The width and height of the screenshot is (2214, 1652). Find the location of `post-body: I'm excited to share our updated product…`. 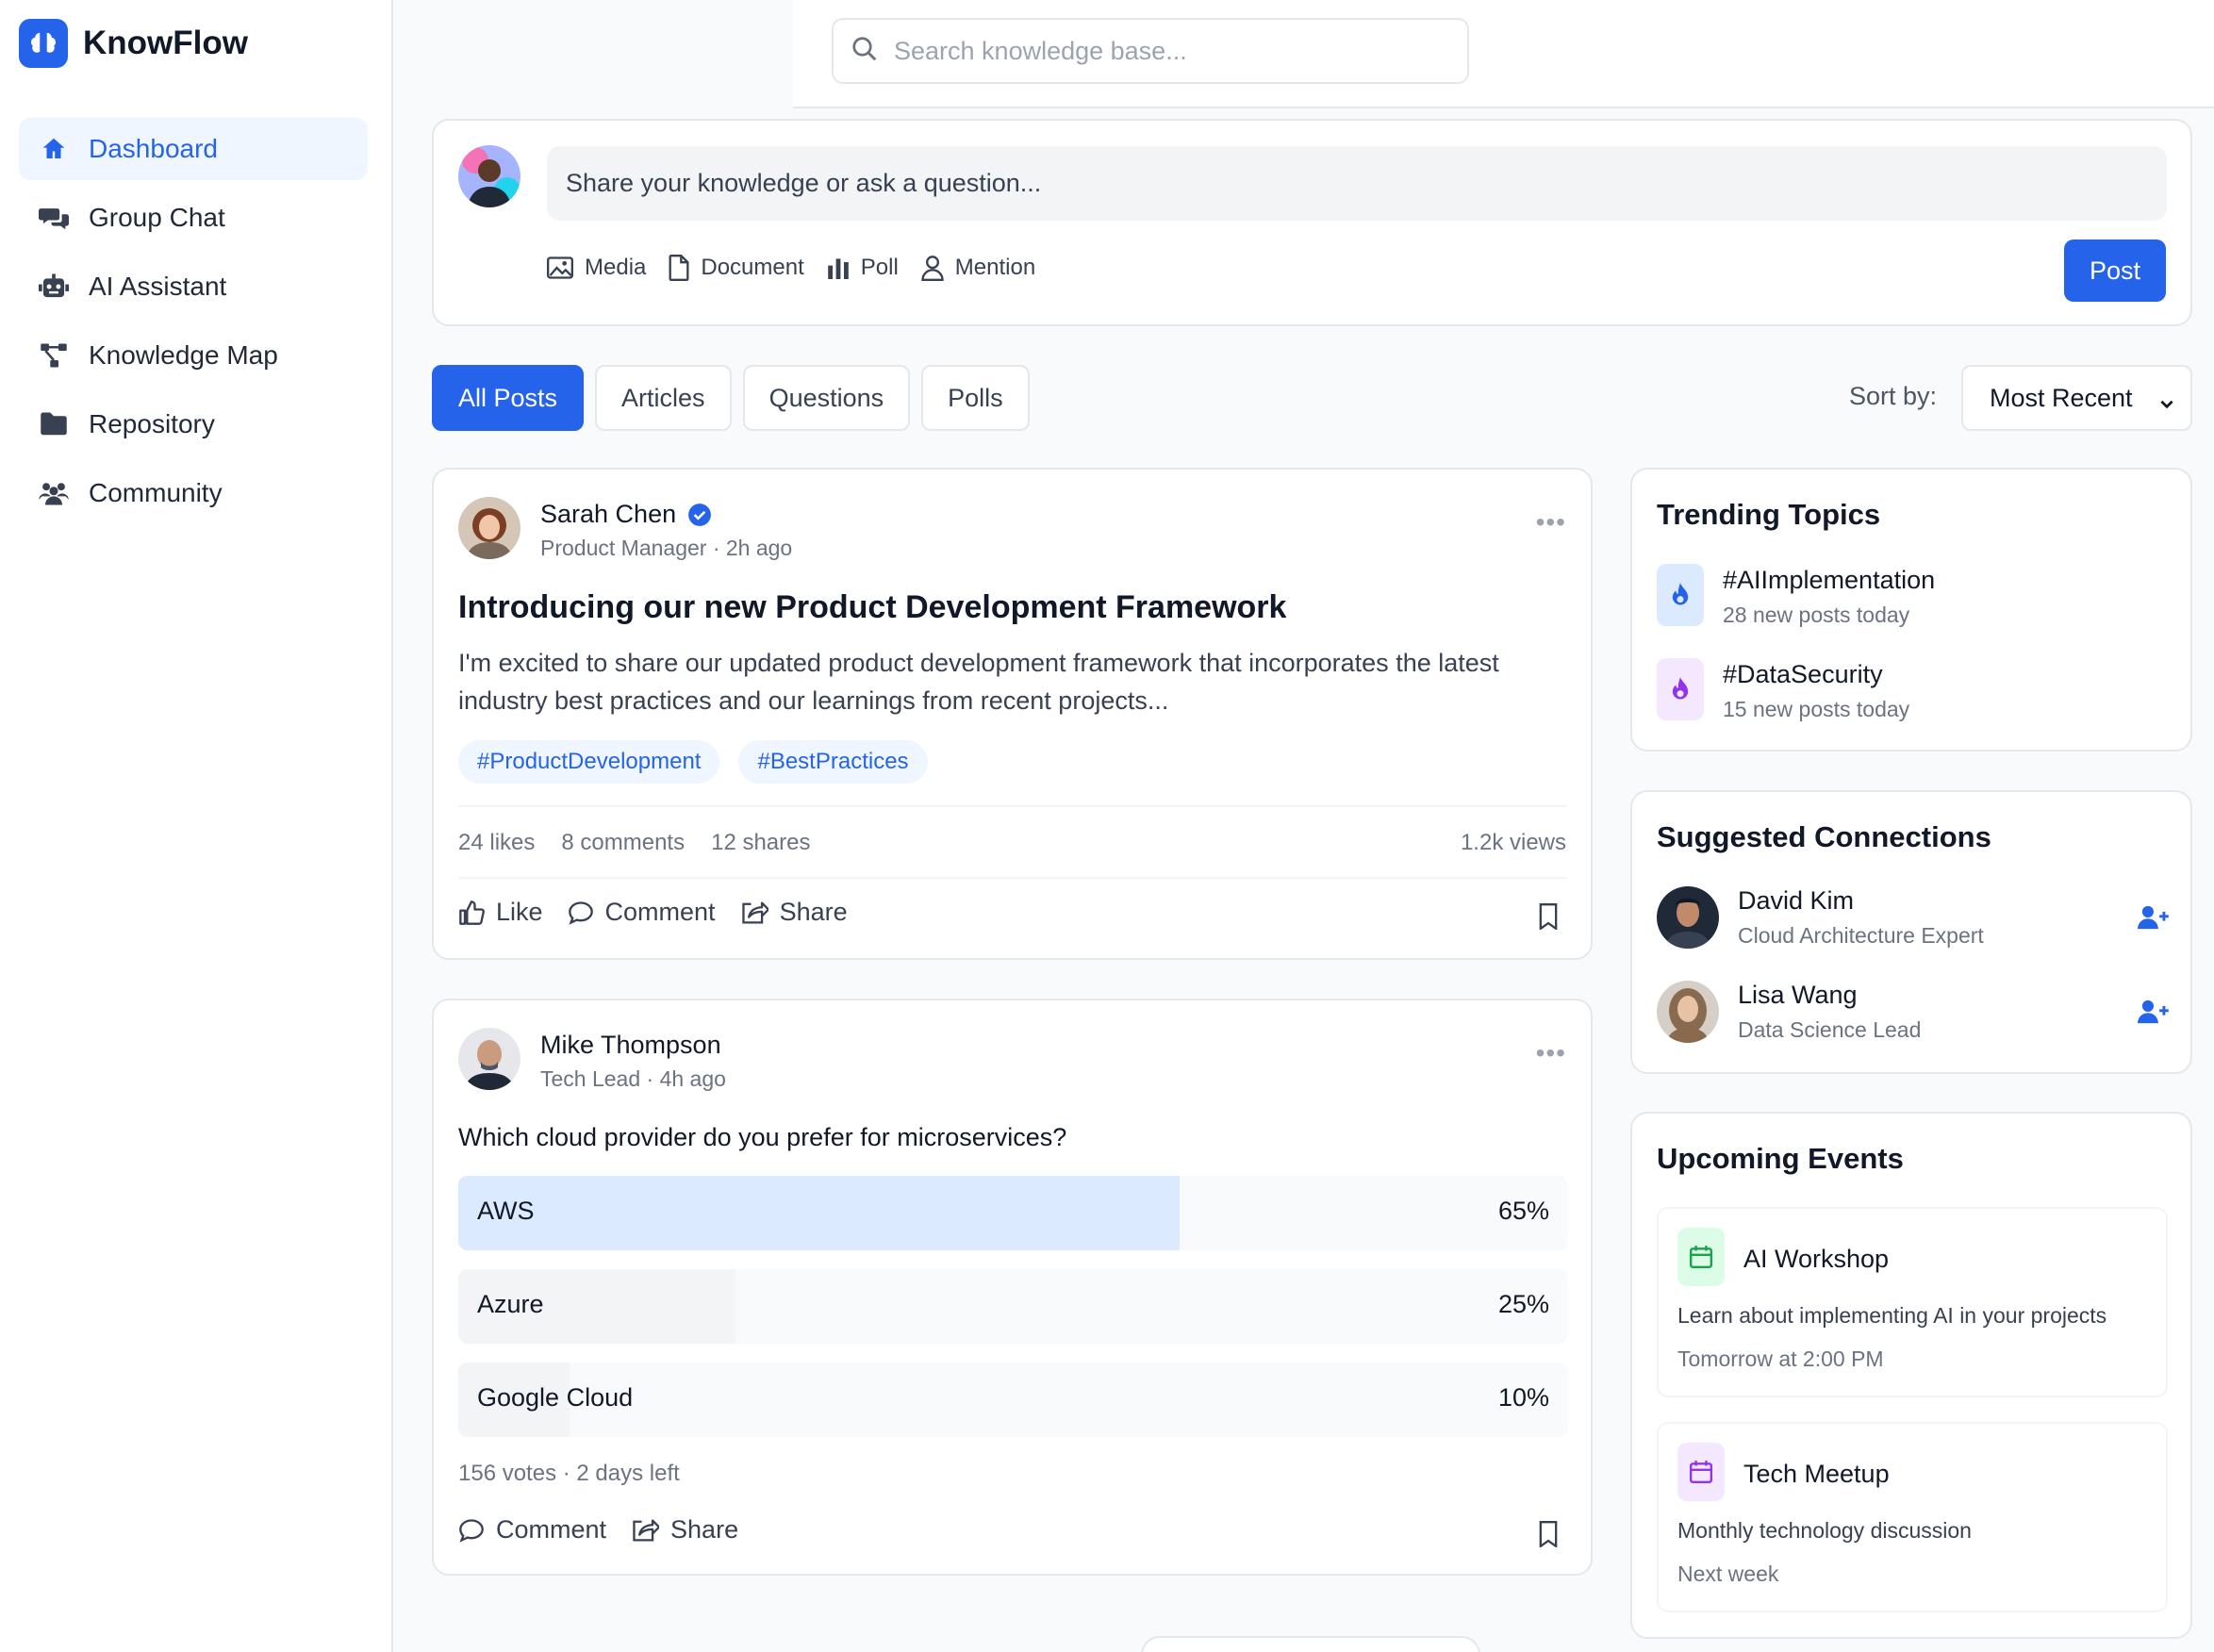

post-body: I'm excited to share our updated product… is located at coordinates (978, 682).